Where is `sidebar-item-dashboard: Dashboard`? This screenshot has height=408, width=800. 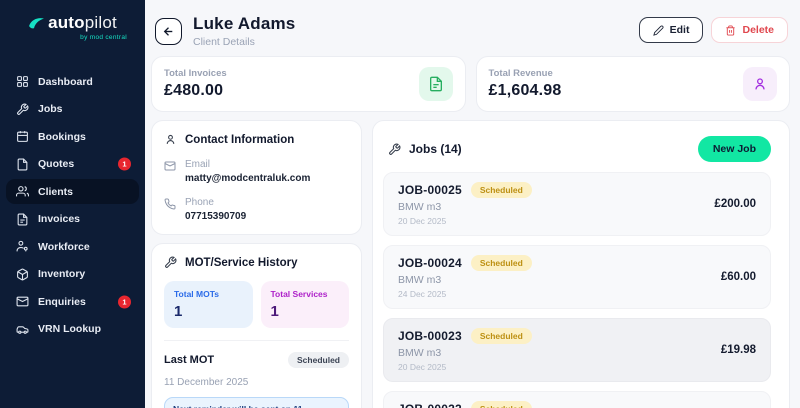 sidebar-item-dashboard: Dashboard is located at coordinates (72, 81).